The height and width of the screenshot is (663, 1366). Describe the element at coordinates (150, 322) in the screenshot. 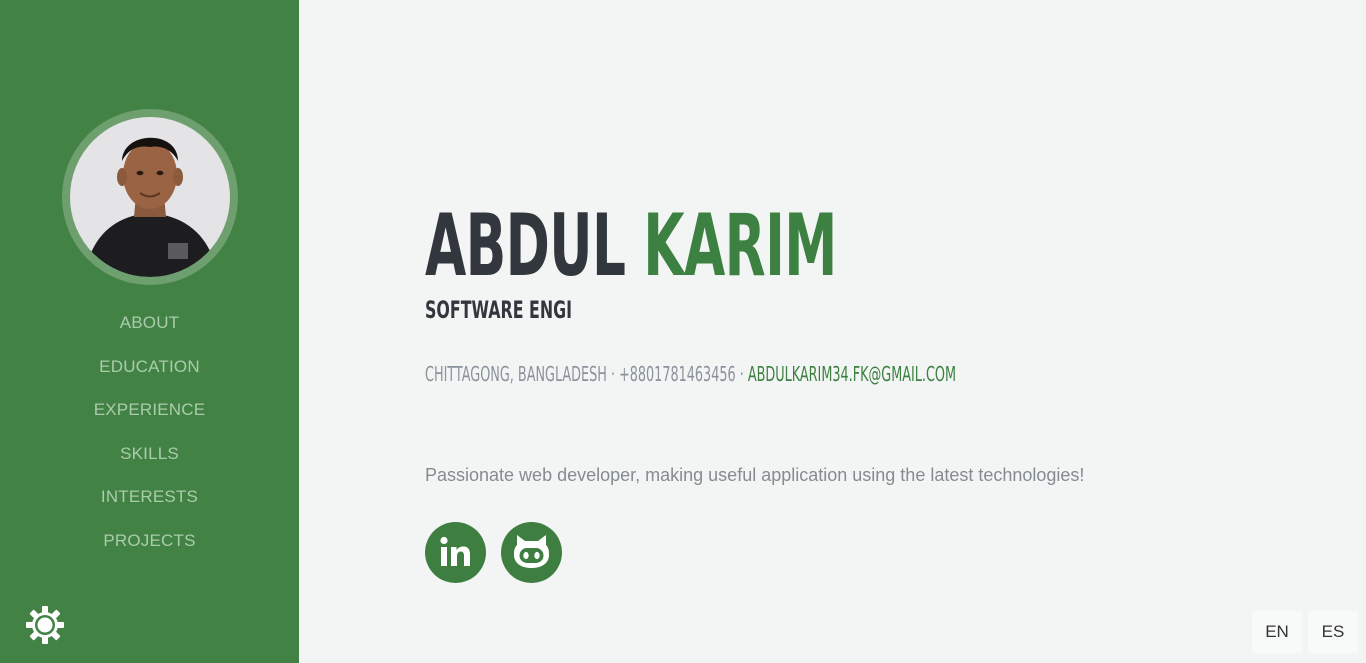

I see `nav-link-about: ABOUT` at that location.